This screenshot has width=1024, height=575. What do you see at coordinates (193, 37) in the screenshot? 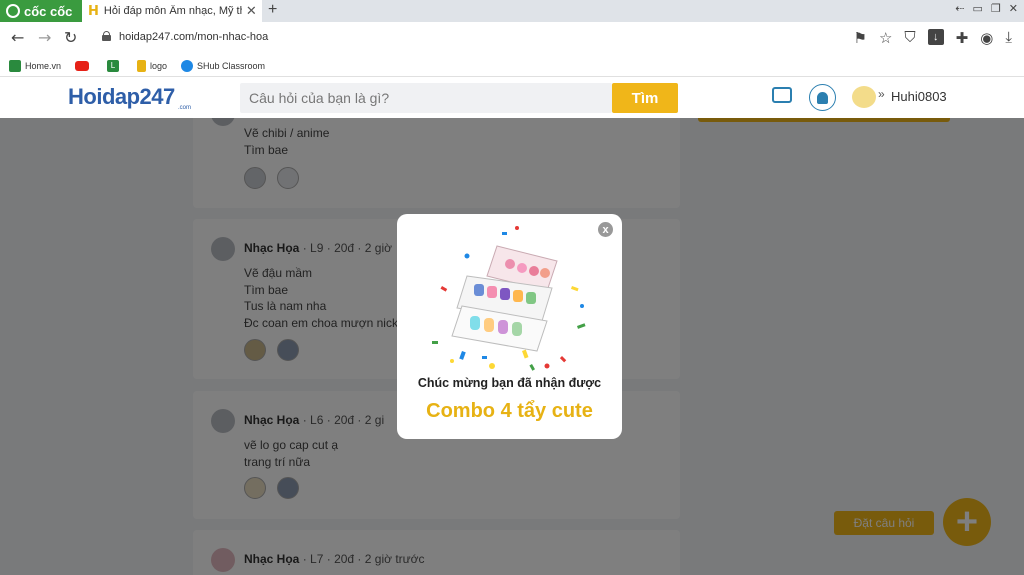
I see `url-field: hoidap247.com/mon-nhac-hoa` at bounding box center [193, 37].